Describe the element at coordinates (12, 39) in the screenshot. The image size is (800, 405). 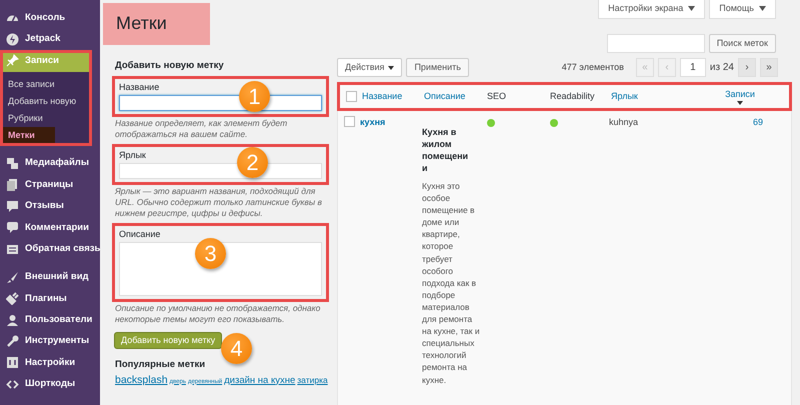
I see `bolt-circle-icon` at that location.